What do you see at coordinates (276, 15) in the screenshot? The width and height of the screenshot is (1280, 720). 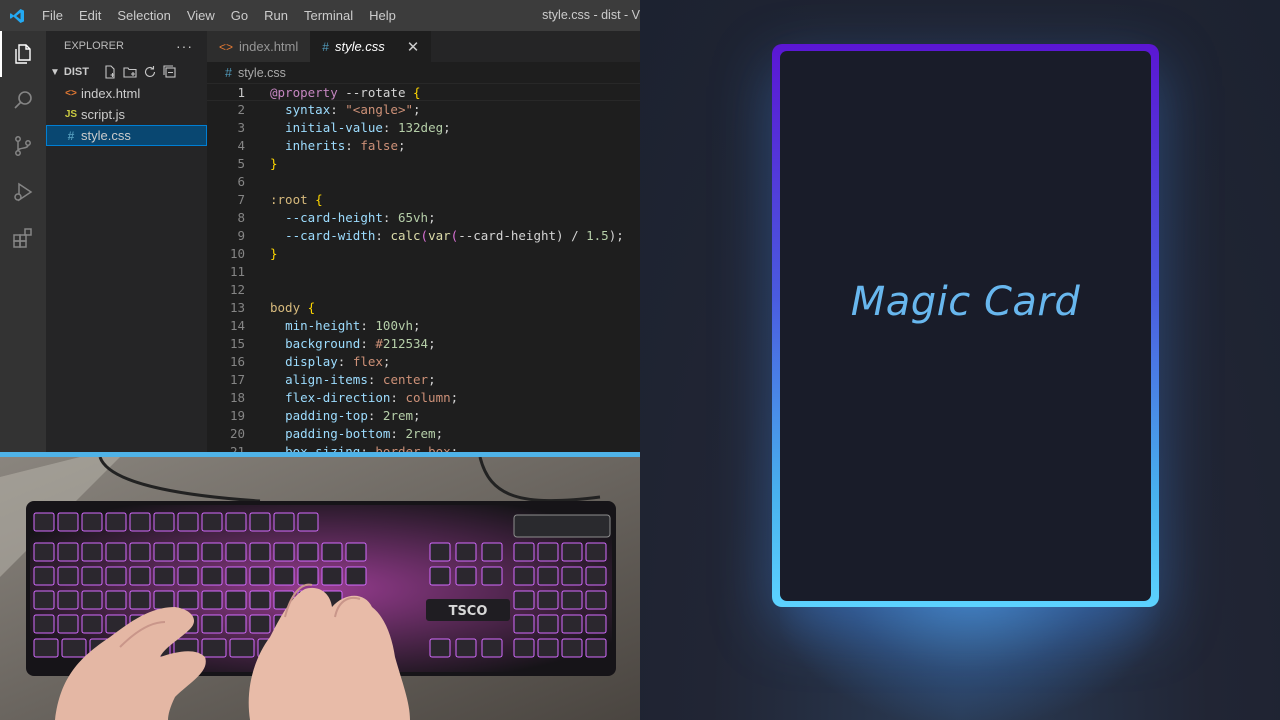 I see `menu-run: Run` at bounding box center [276, 15].